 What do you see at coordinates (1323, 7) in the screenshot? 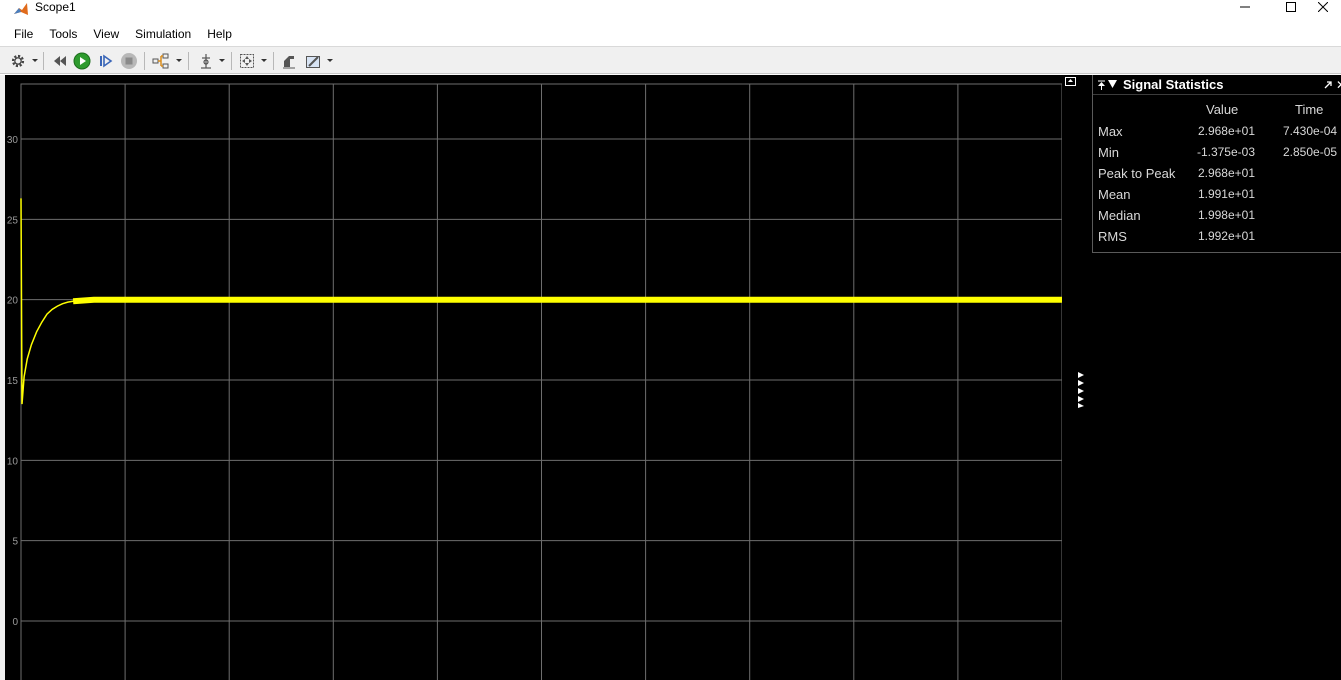
I see `close-icon` at bounding box center [1323, 7].